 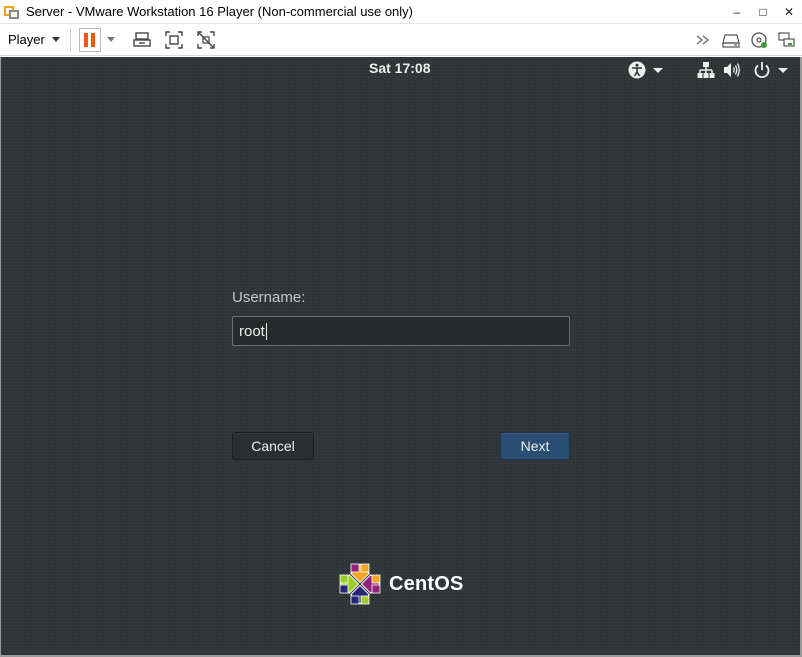 I want to click on send-ctrl-alt-del-button, so click(x=142, y=40).